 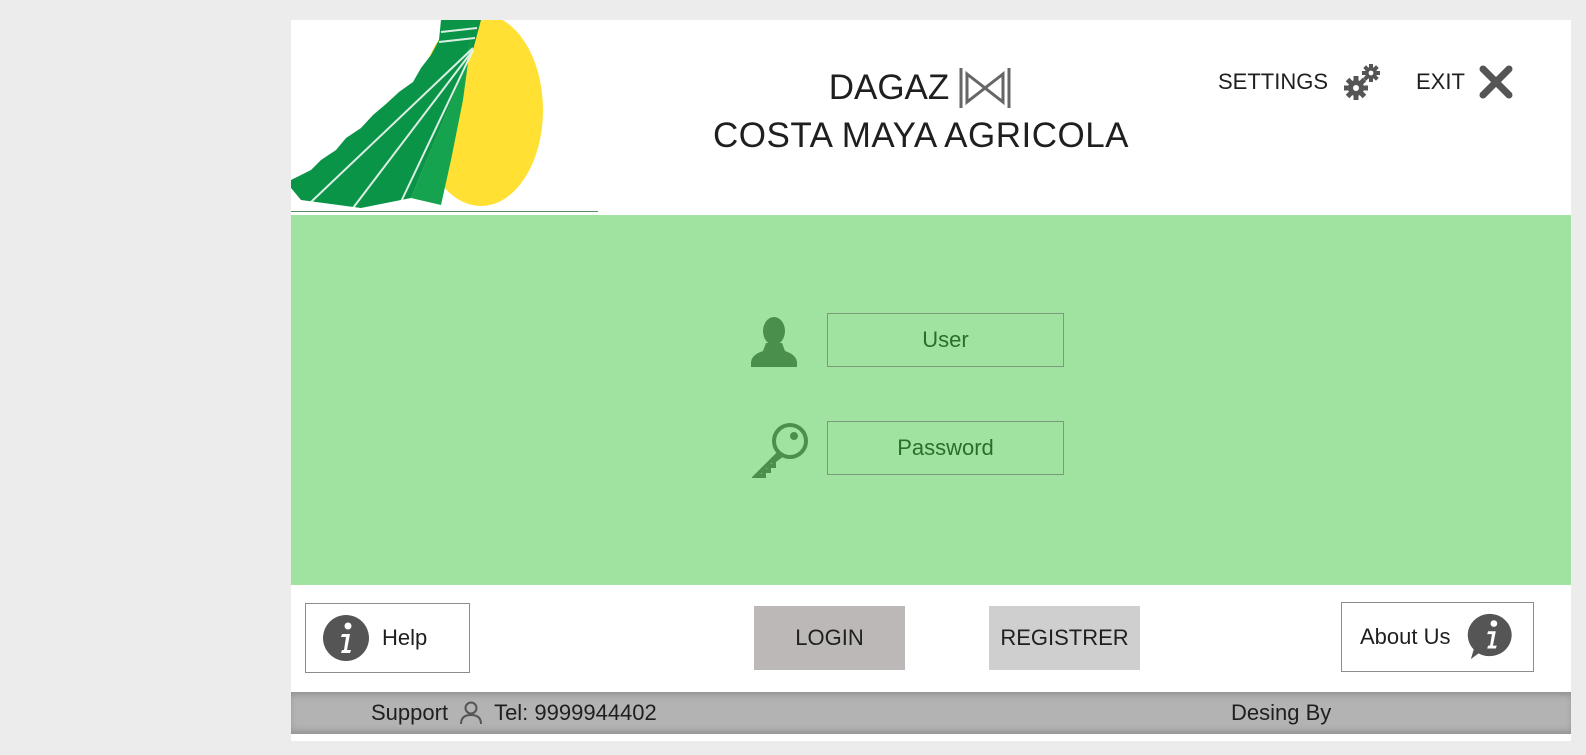 What do you see at coordinates (346, 638) in the screenshot?
I see `info-icon` at bounding box center [346, 638].